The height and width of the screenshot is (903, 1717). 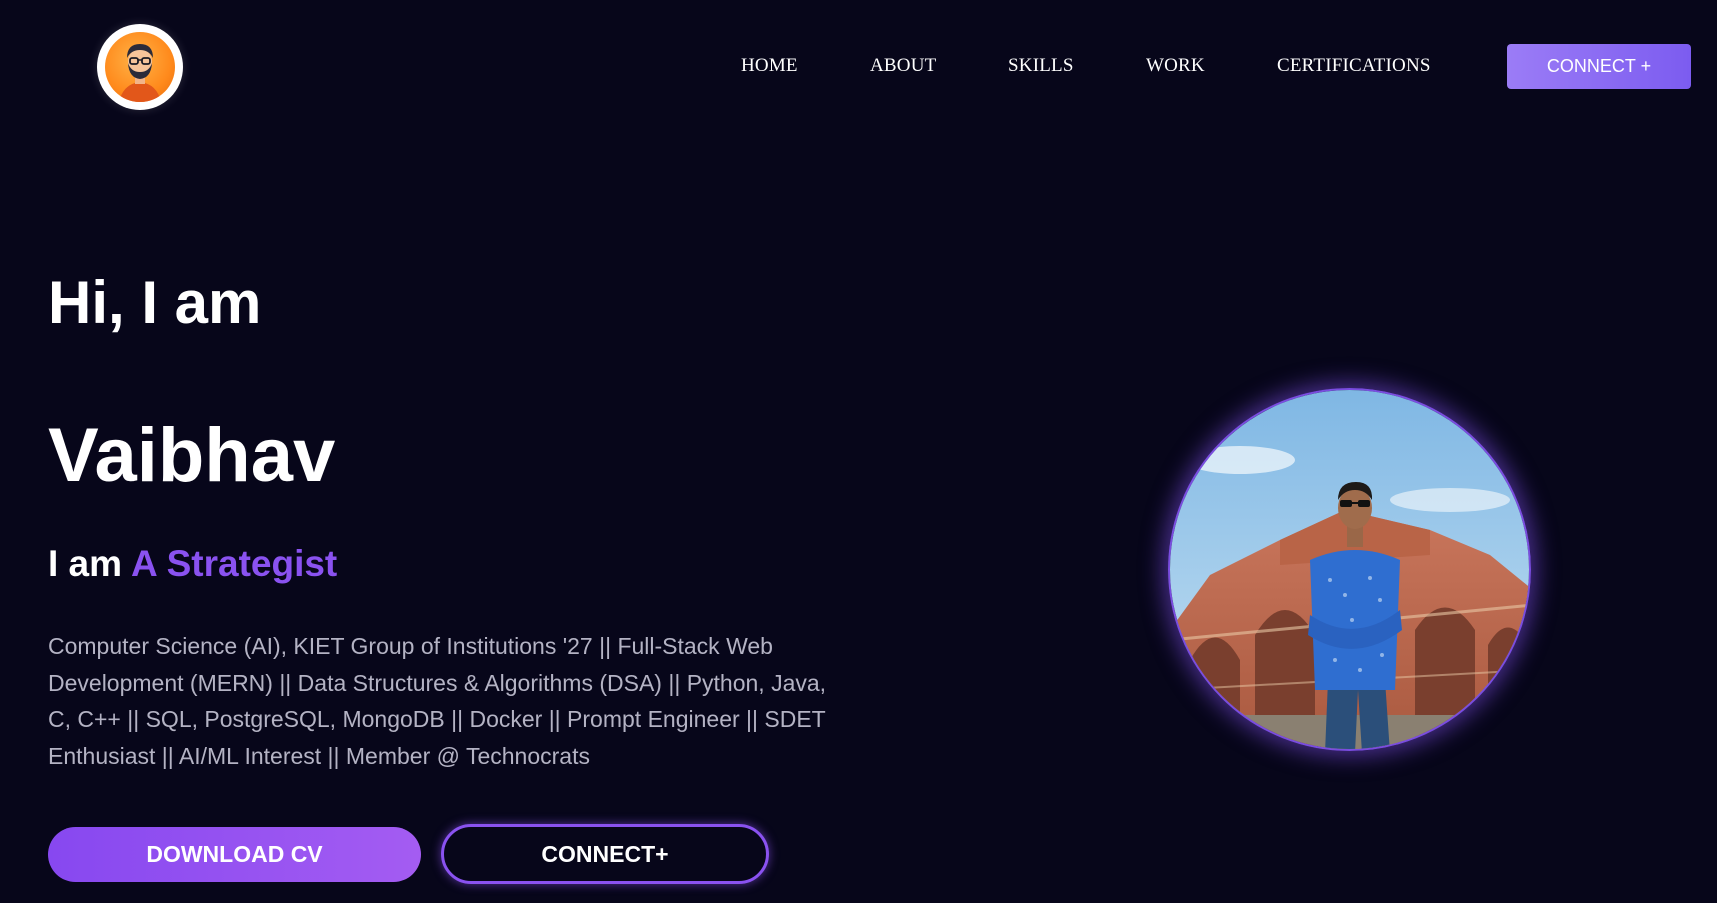 I want to click on connect-button: CONNECT+, so click(x=605, y=854).